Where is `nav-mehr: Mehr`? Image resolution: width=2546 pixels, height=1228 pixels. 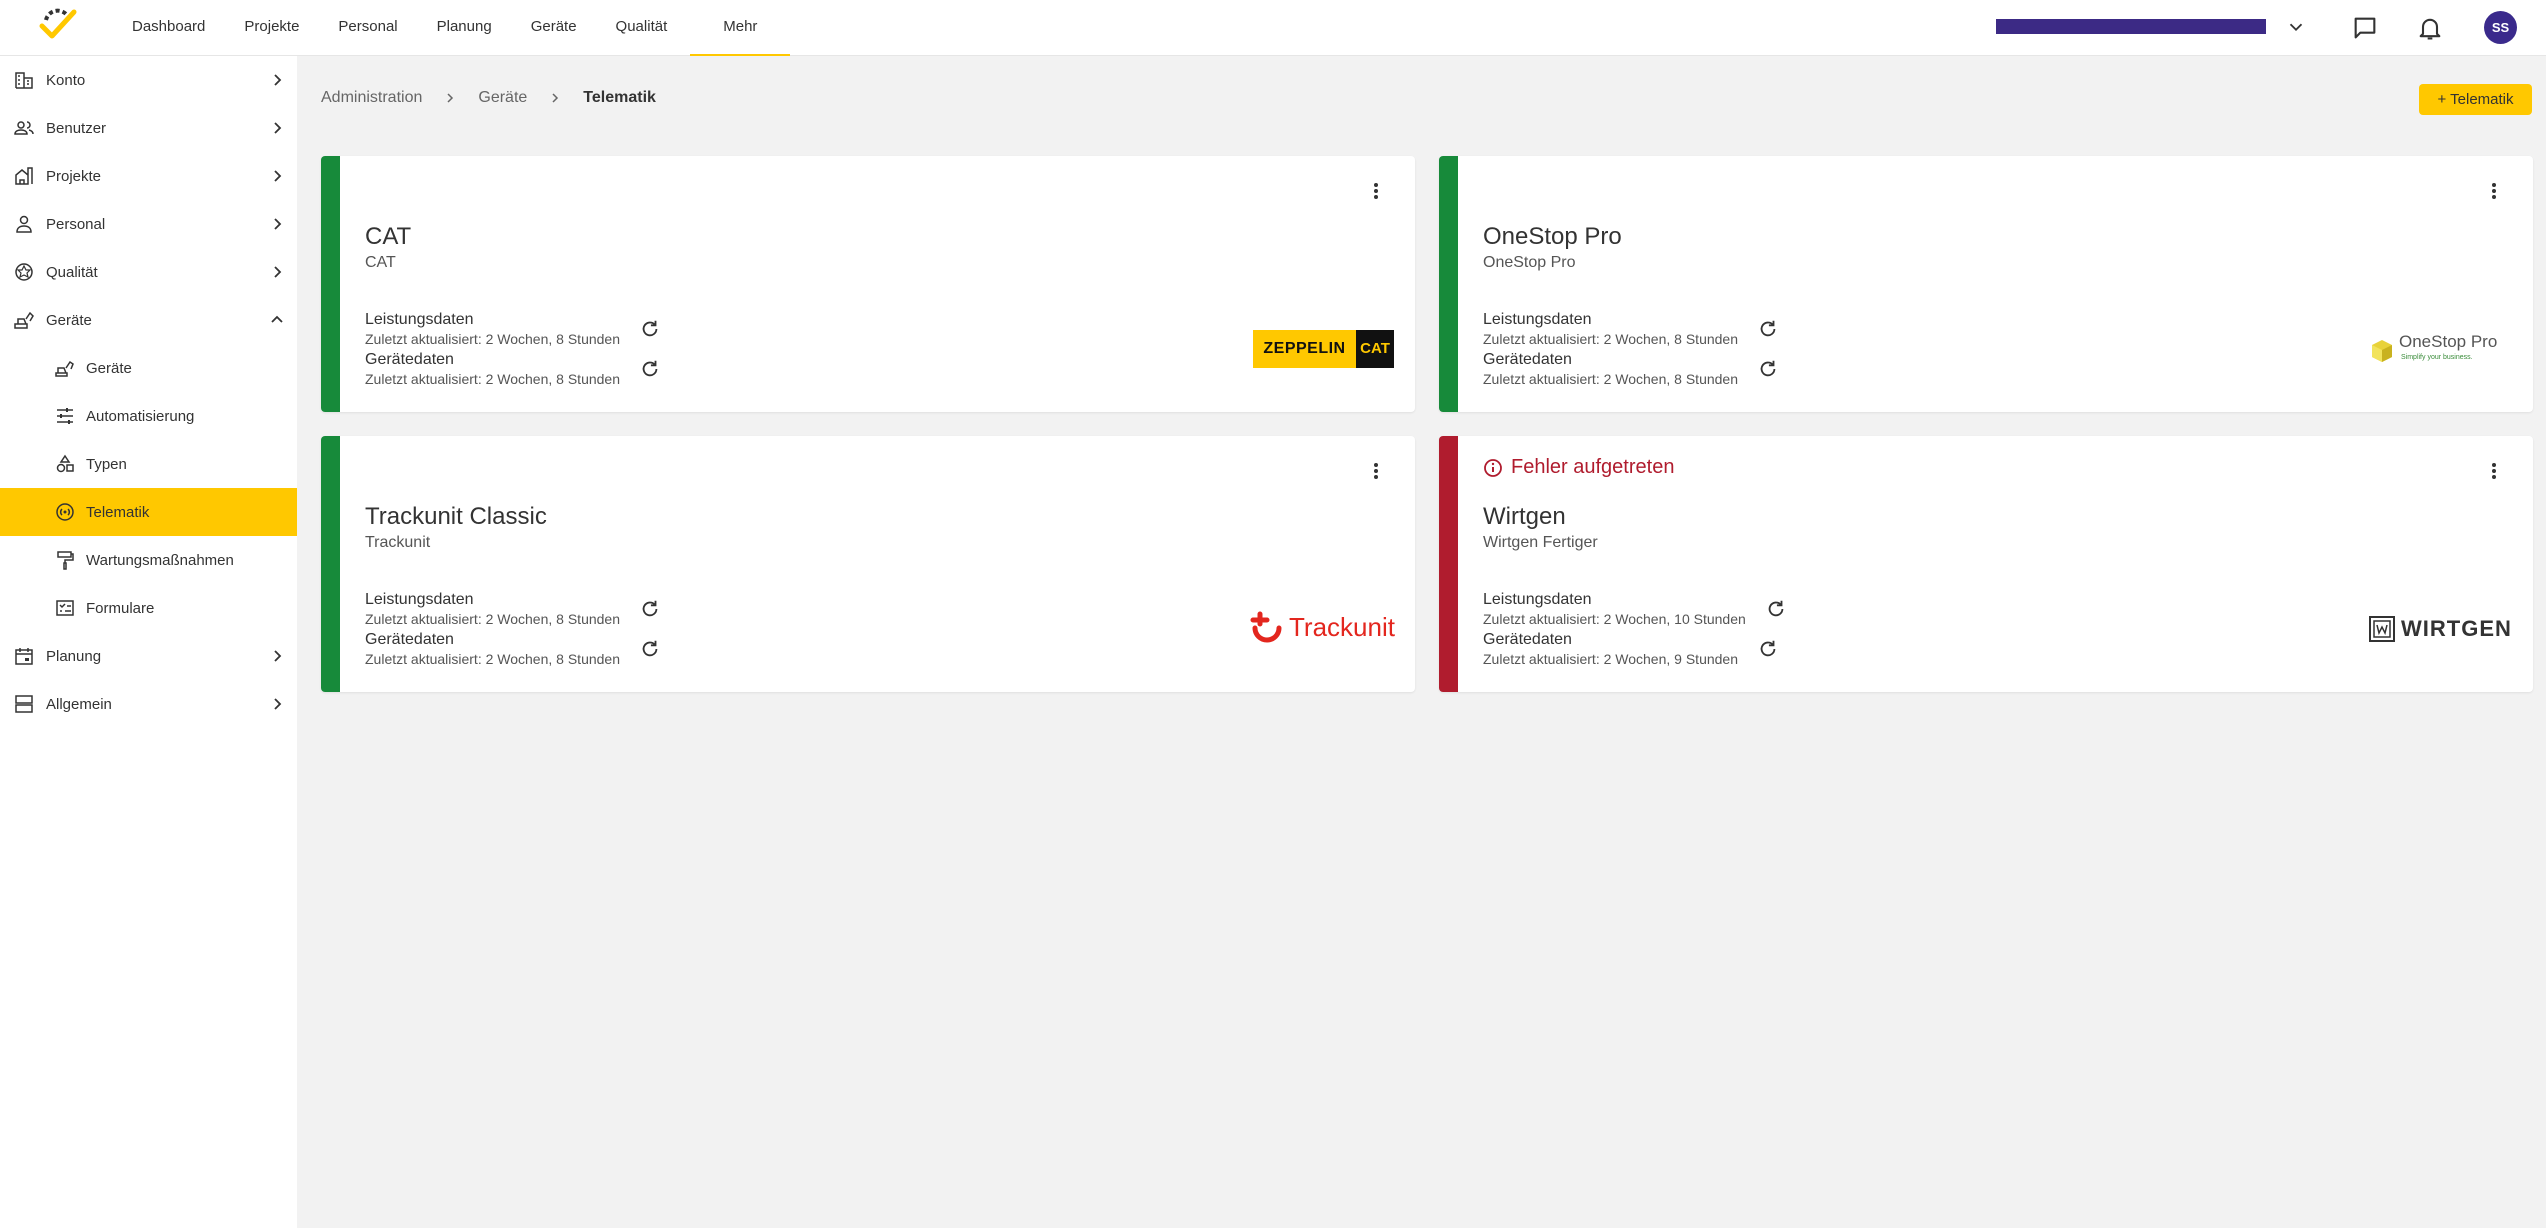
nav-mehr: Mehr is located at coordinates (740, 28).